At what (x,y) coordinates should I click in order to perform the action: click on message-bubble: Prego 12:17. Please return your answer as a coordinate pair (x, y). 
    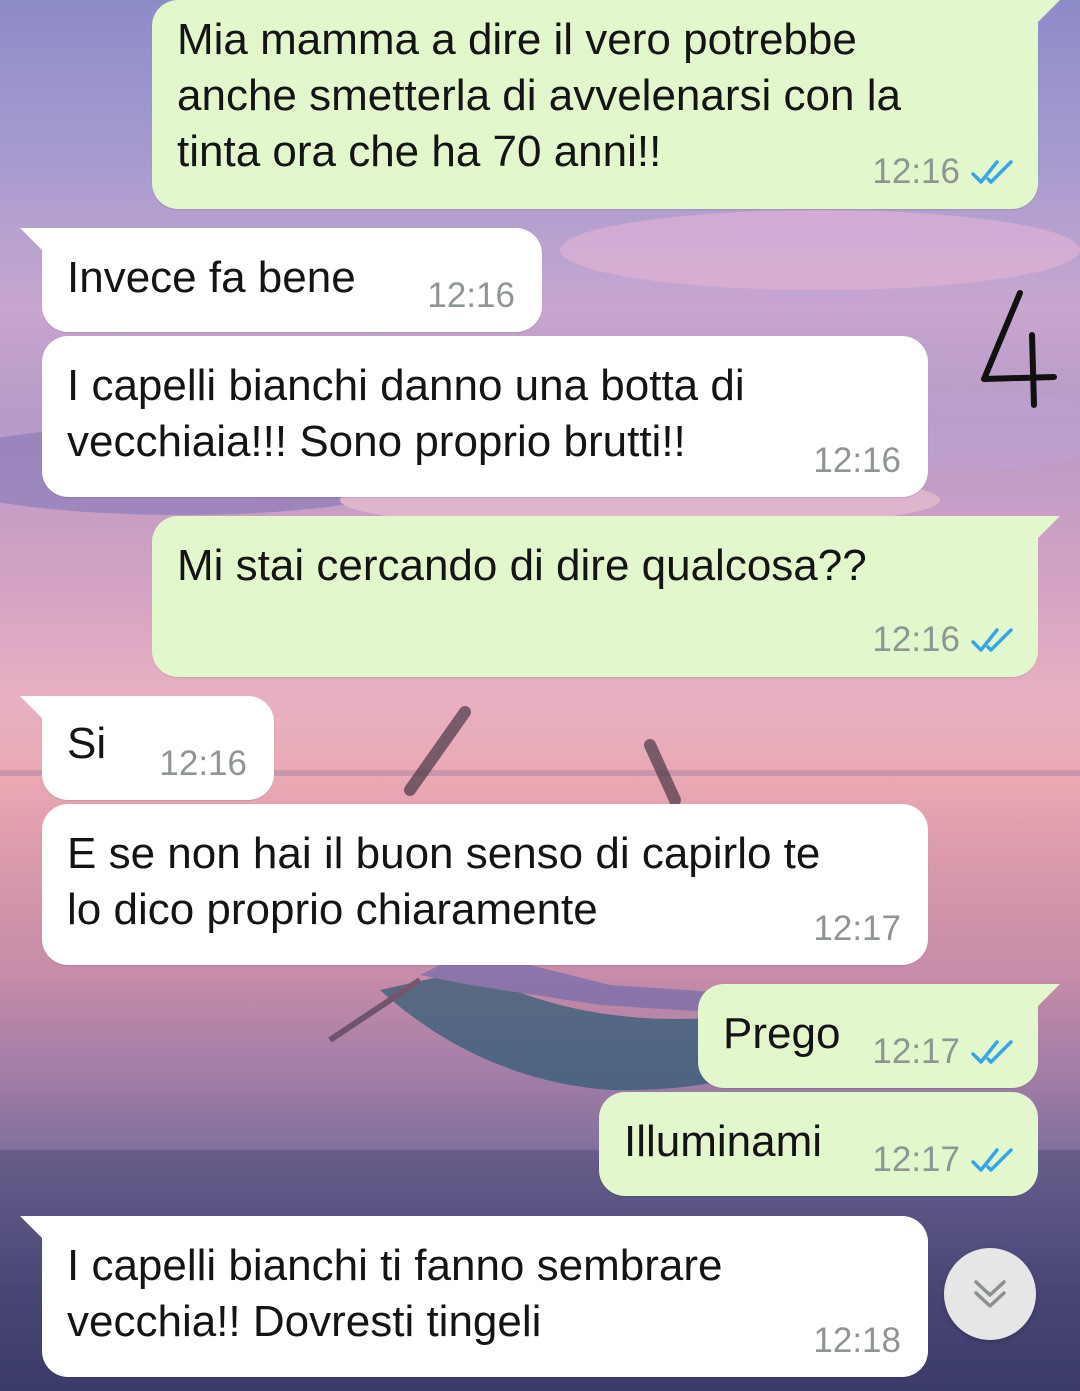
    Looking at the image, I should click on (879, 1036).